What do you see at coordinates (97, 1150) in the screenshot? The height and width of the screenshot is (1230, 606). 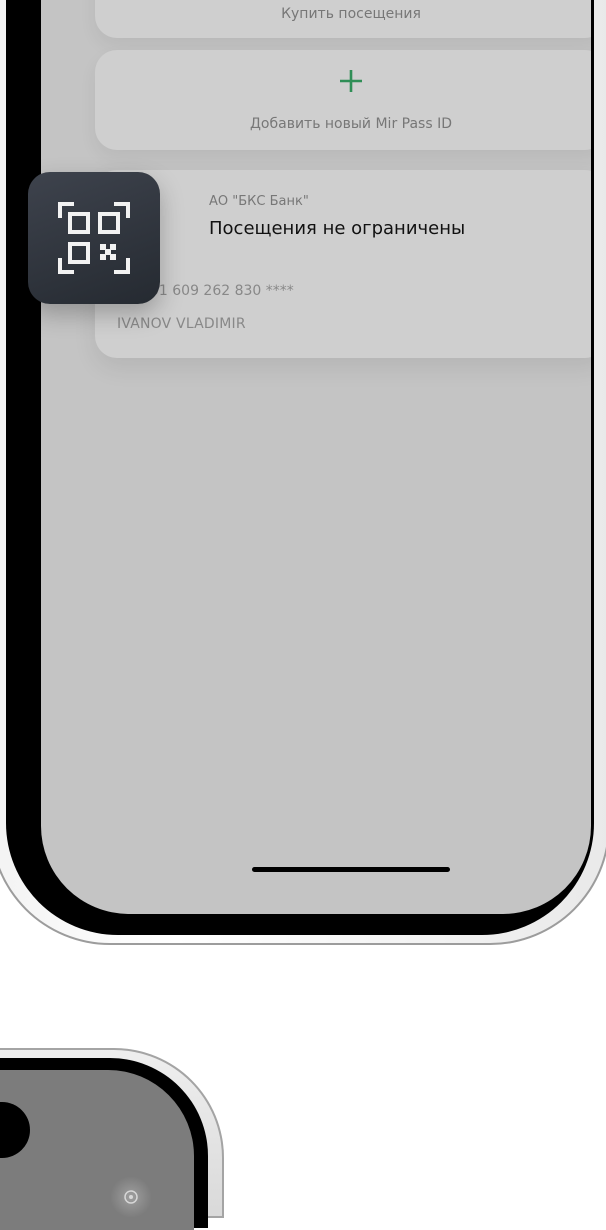 I see `phone-screen-bottom` at bounding box center [97, 1150].